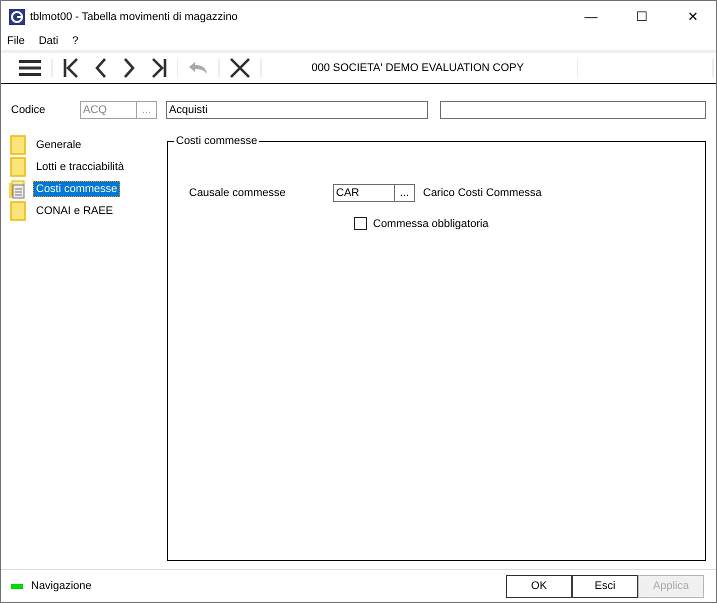 Image resolution: width=717 pixels, height=603 pixels. Describe the element at coordinates (605, 586) in the screenshot. I see `dialog-button: Esci` at that location.